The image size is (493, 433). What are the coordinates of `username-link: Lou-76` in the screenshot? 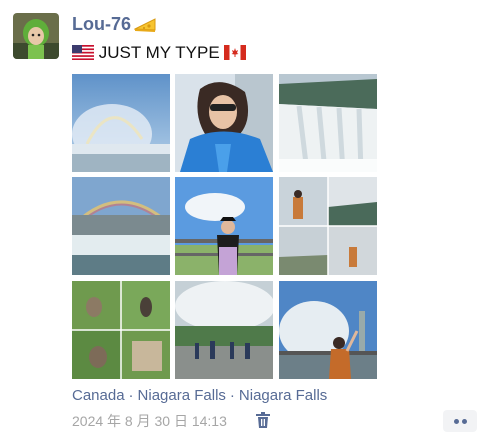 It's located at (114, 25).